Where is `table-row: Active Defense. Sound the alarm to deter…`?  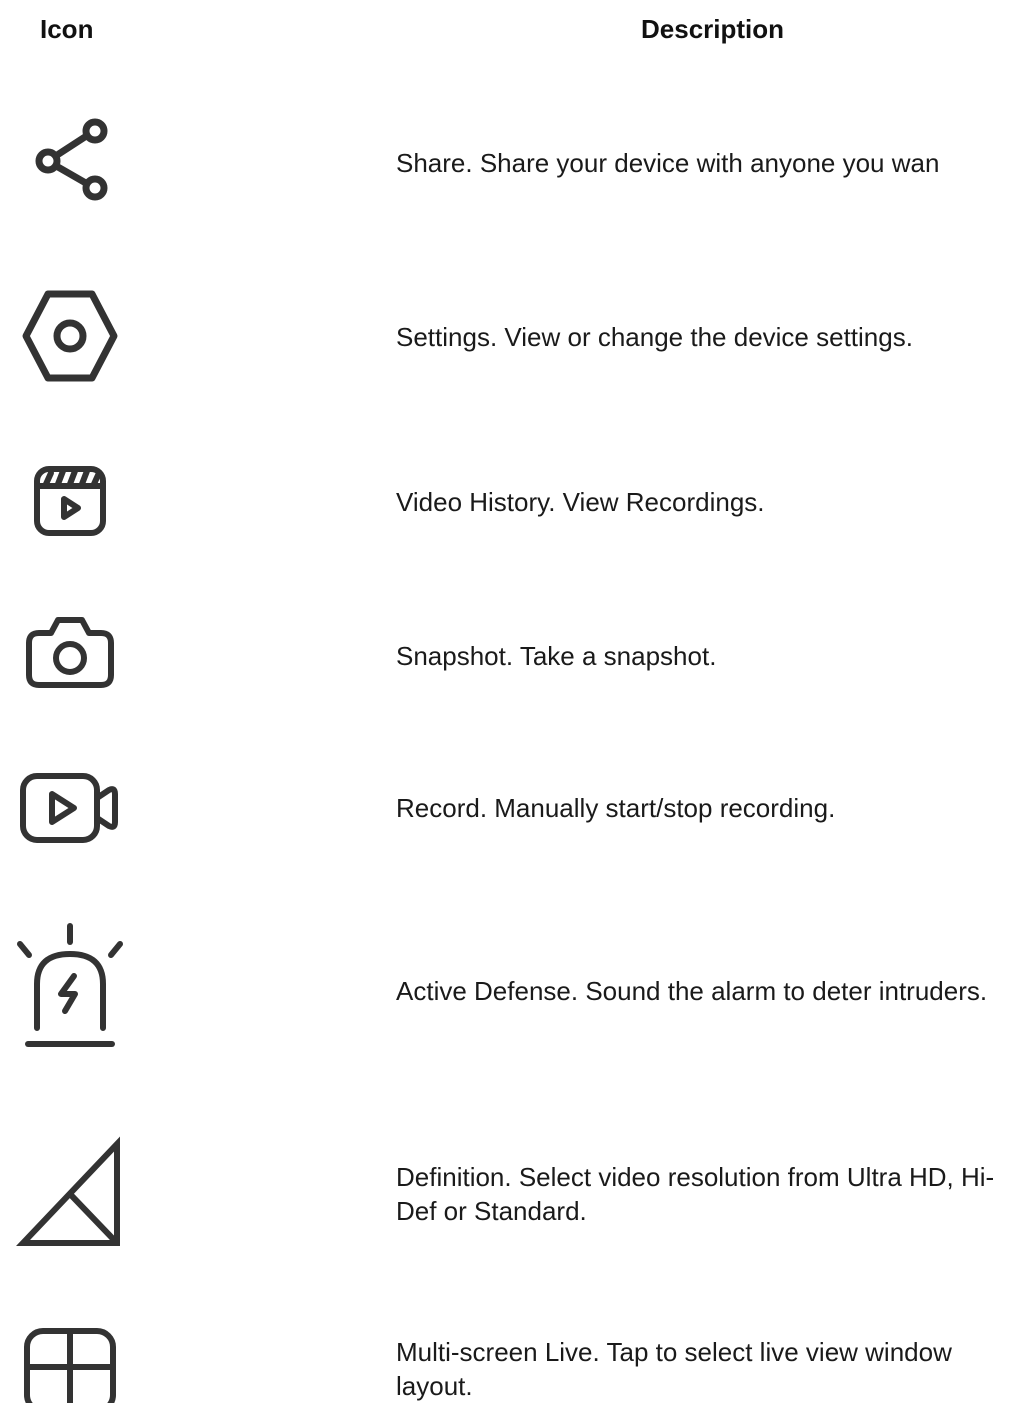
table-row: Active Defense. Sound the alarm to deter… is located at coordinates (511, 987).